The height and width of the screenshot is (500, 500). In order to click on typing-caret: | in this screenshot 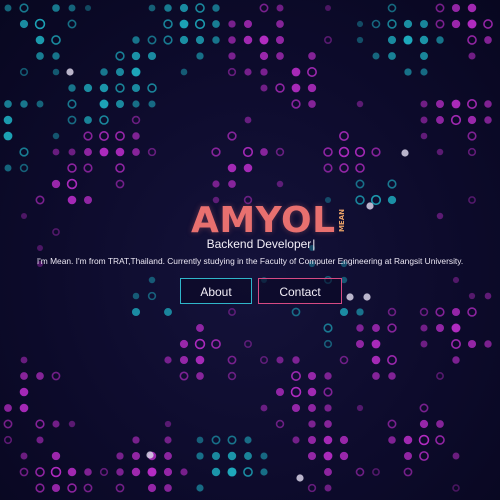, I will do `click(314, 244)`.